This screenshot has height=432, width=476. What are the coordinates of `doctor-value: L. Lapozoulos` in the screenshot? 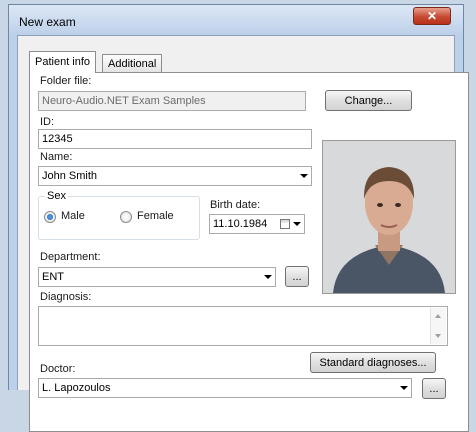 It's located at (76, 388).